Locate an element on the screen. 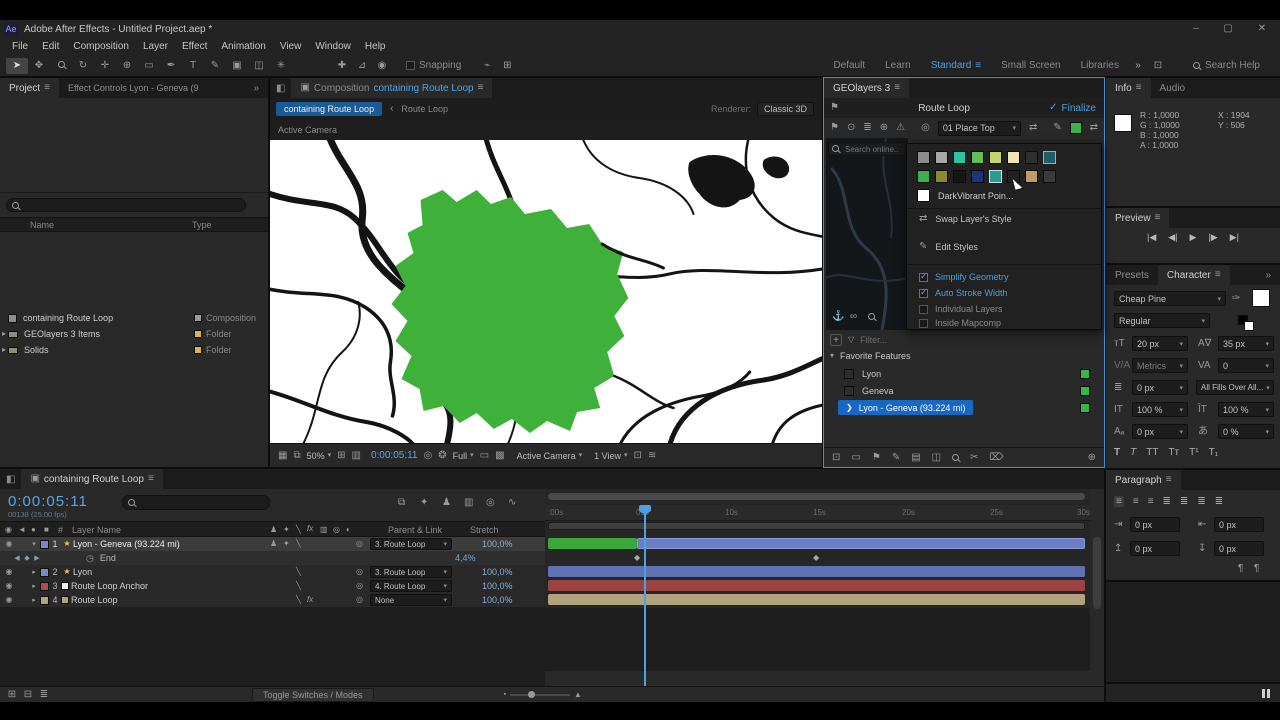  camera-dropdown: Active Camera ▾ is located at coordinates (550, 456).